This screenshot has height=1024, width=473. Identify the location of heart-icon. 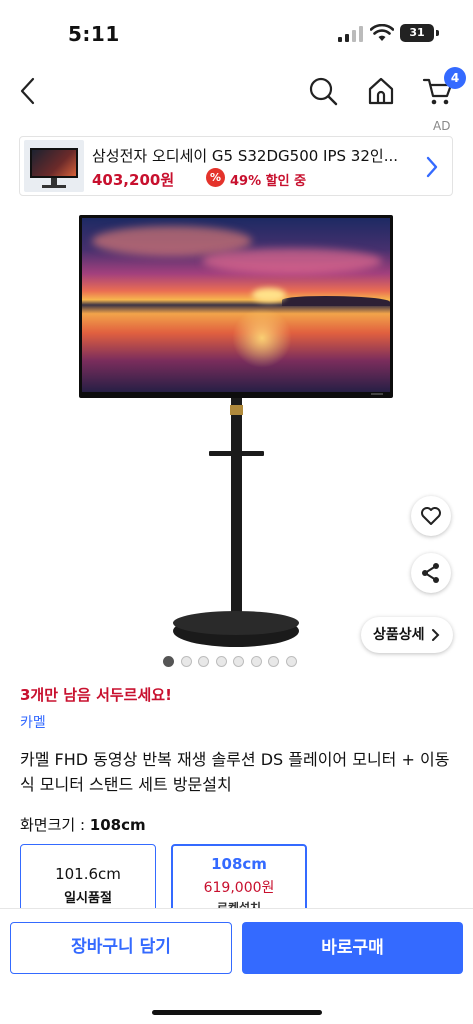
(431, 516).